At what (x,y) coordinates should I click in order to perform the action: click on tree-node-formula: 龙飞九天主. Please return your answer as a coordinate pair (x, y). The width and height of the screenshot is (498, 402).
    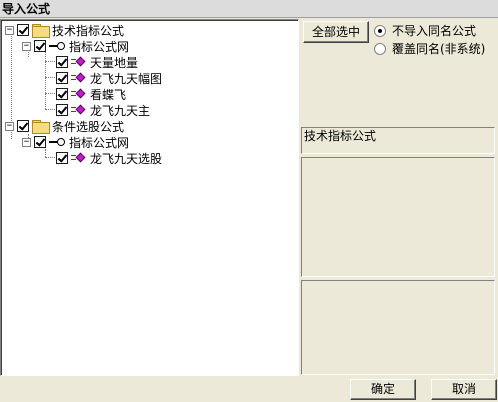
    Looking at the image, I should click on (103, 110).